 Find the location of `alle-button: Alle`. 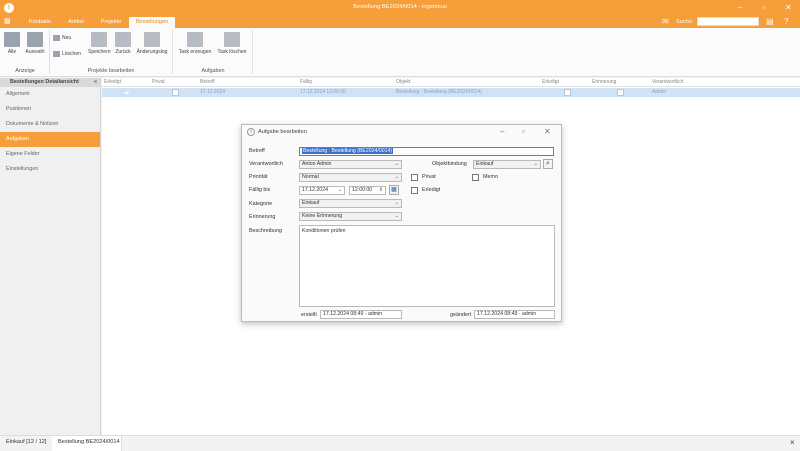

alle-button: Alle is located at coordinates (12, 43).